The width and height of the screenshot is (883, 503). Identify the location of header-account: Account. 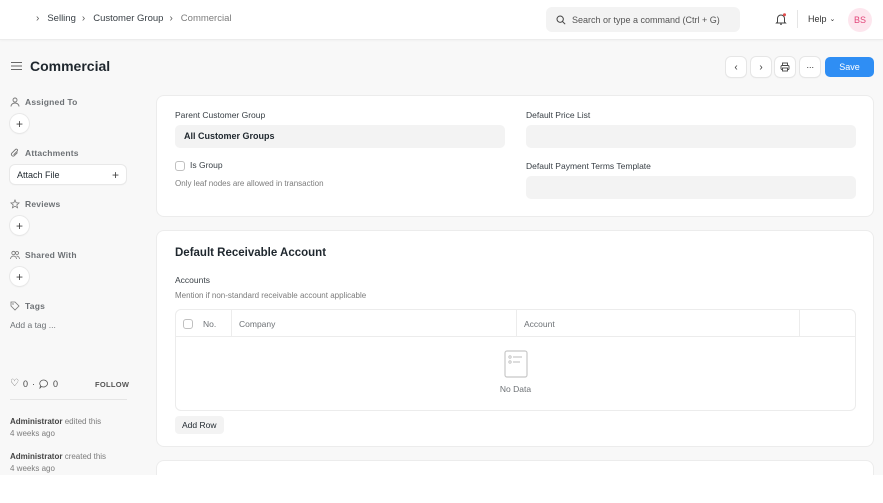
(658, 323).